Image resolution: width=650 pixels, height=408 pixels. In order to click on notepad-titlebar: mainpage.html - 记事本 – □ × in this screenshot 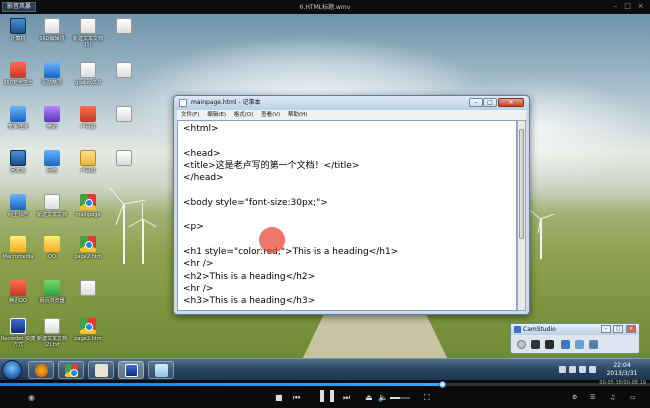, I will do `click(351, 103)`.